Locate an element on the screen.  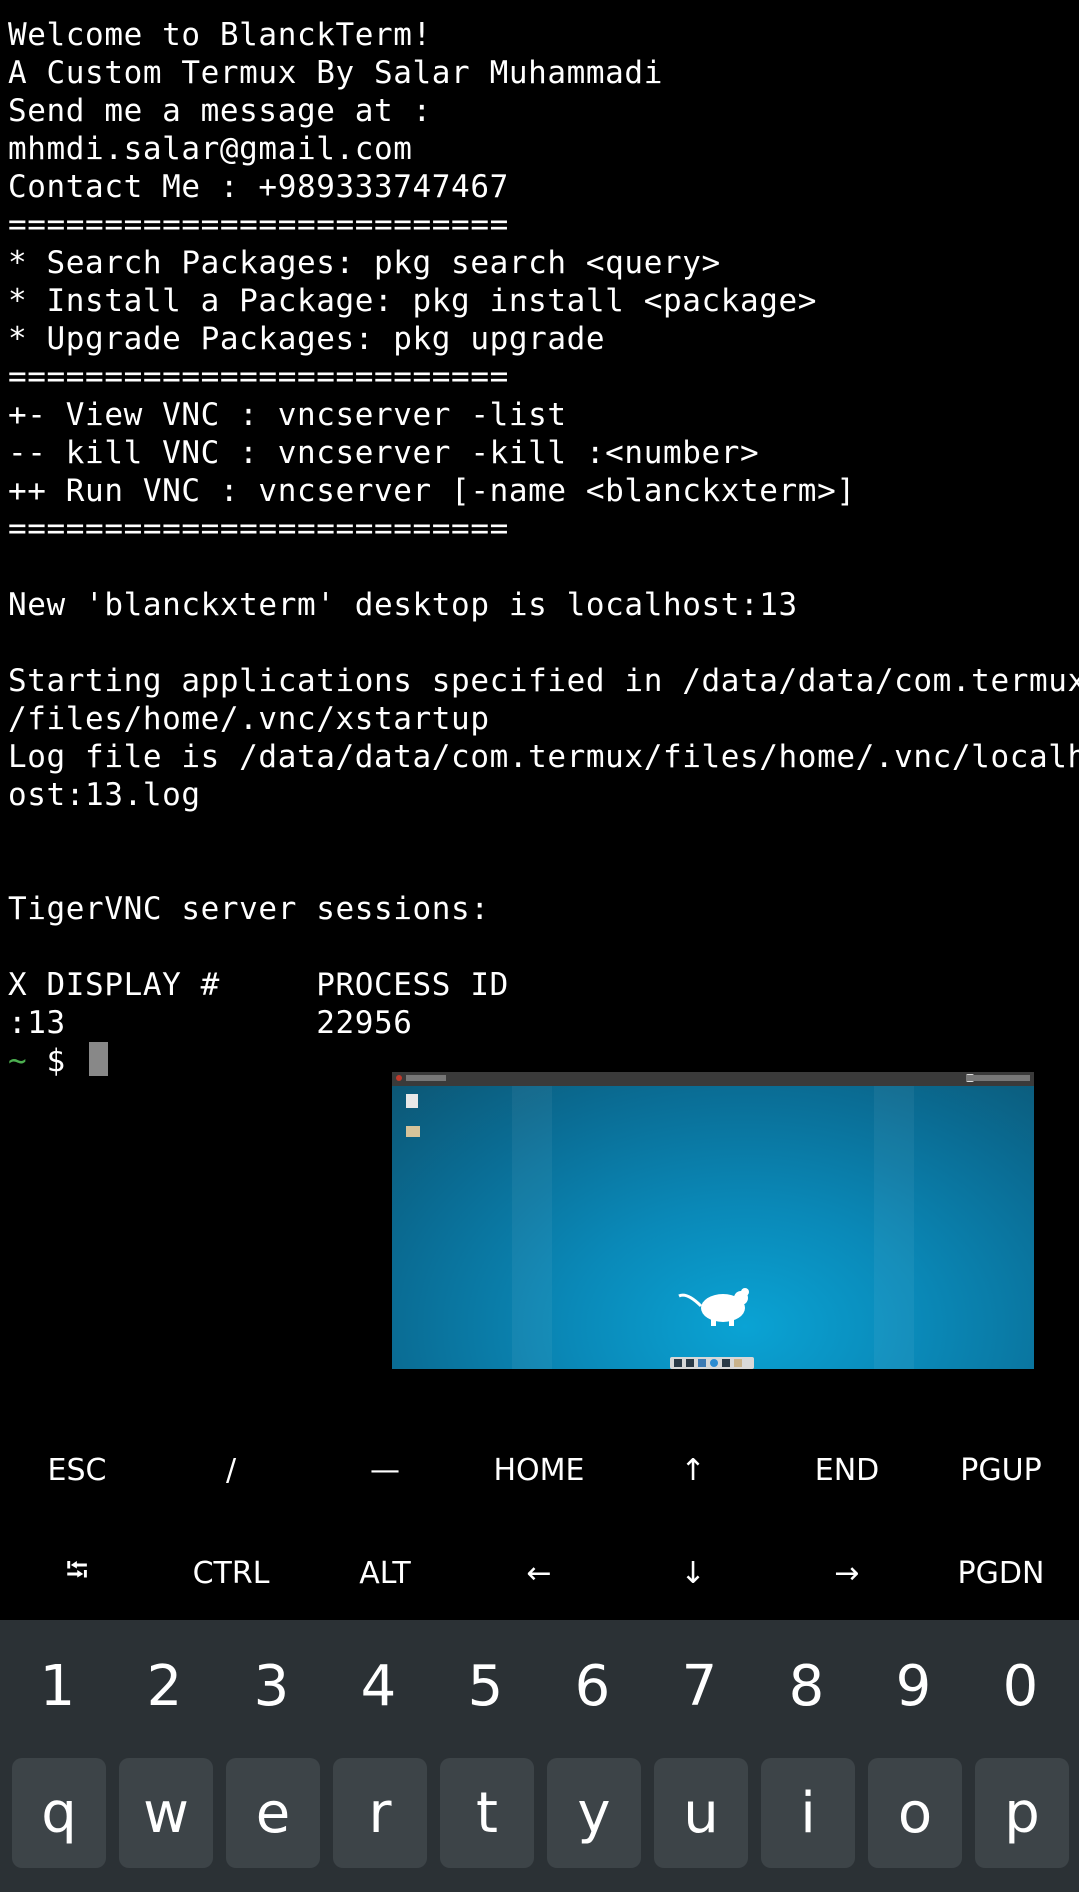
terminal-line: A Custom Termux By Salar Muhammadi is located at coordinates (335, 73).